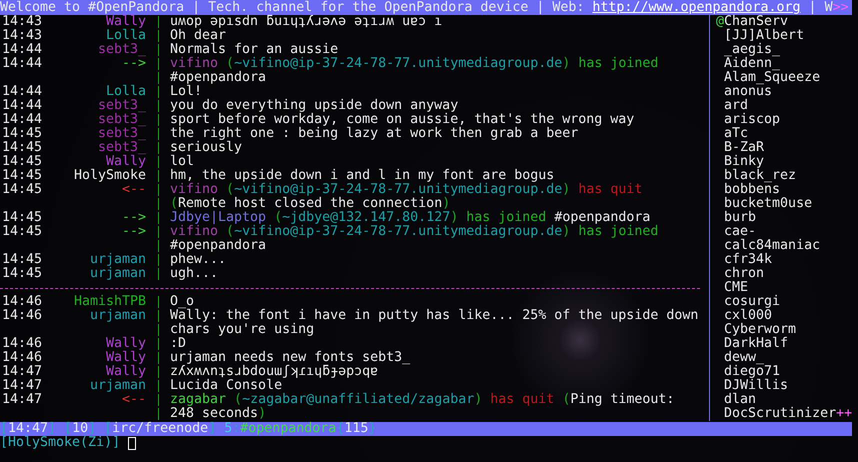 Image resolution: width=858 pixels, height=462 pixels. What do you see at coordinates (307, 22) in the screenshot?
I see `message-text: uʍop ǝpısdn ƃuıɥʇʎɹǝʌǝ ǝʇıɹʍ uɐɔ ı` at bounding box center [307, 22].